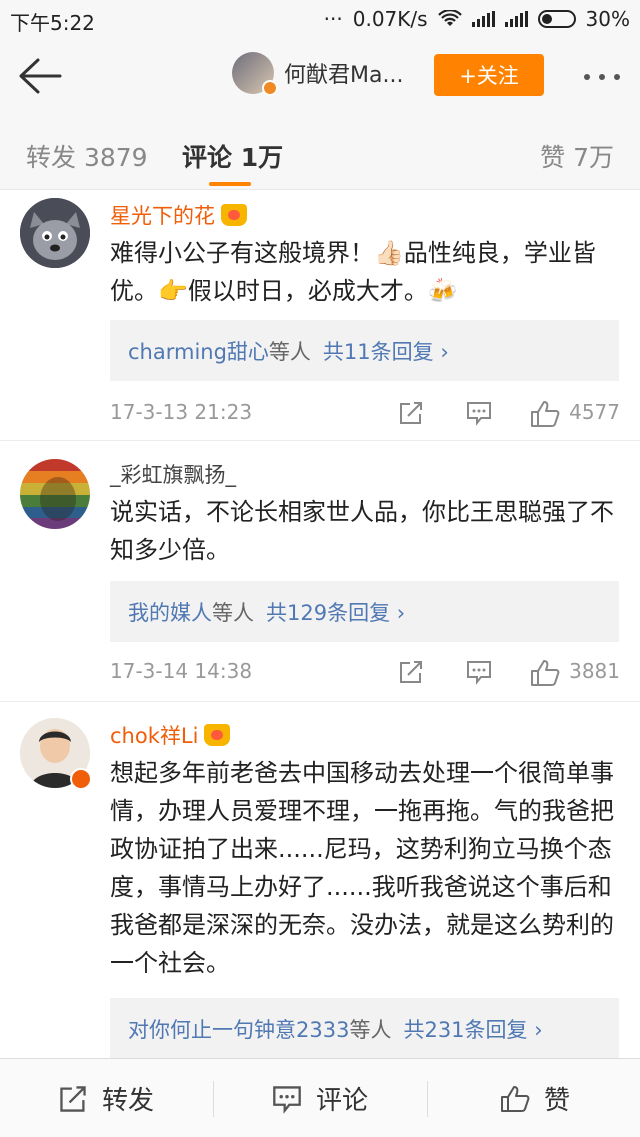  What do you see at coordinates (198, 352) in the screenshot?
I see `reply-users: charming甜心` at bounding box center [198, 352].